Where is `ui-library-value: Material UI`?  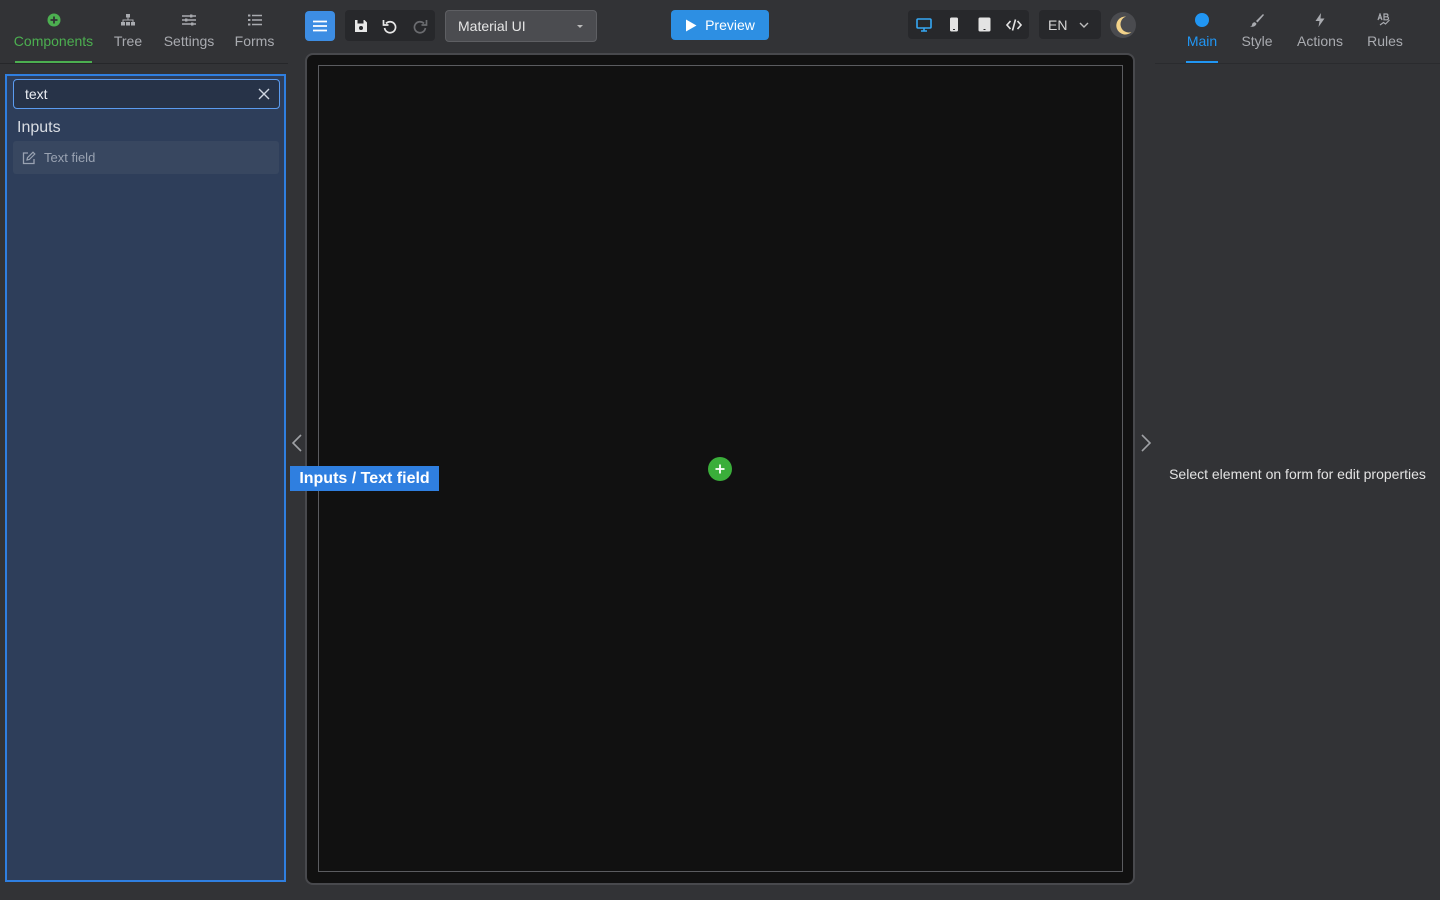 ui-library-value: Material UI is located at coordinates (492, 26).